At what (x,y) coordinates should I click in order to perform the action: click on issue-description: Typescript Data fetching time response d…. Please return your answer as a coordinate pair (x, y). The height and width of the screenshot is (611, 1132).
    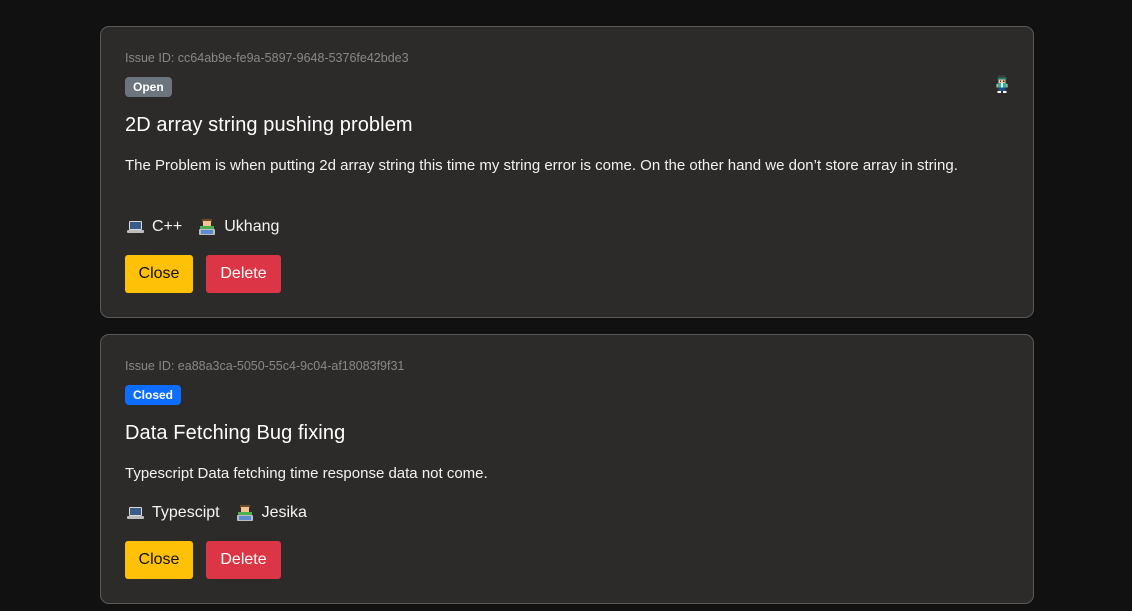
    Looking at the image, I should click on (306, 473).